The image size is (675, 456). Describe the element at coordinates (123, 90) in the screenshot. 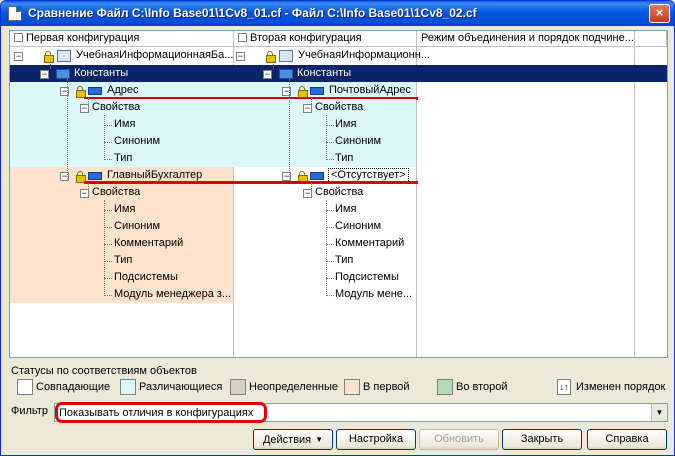

I see `node-label-first: Адрес` at that location.